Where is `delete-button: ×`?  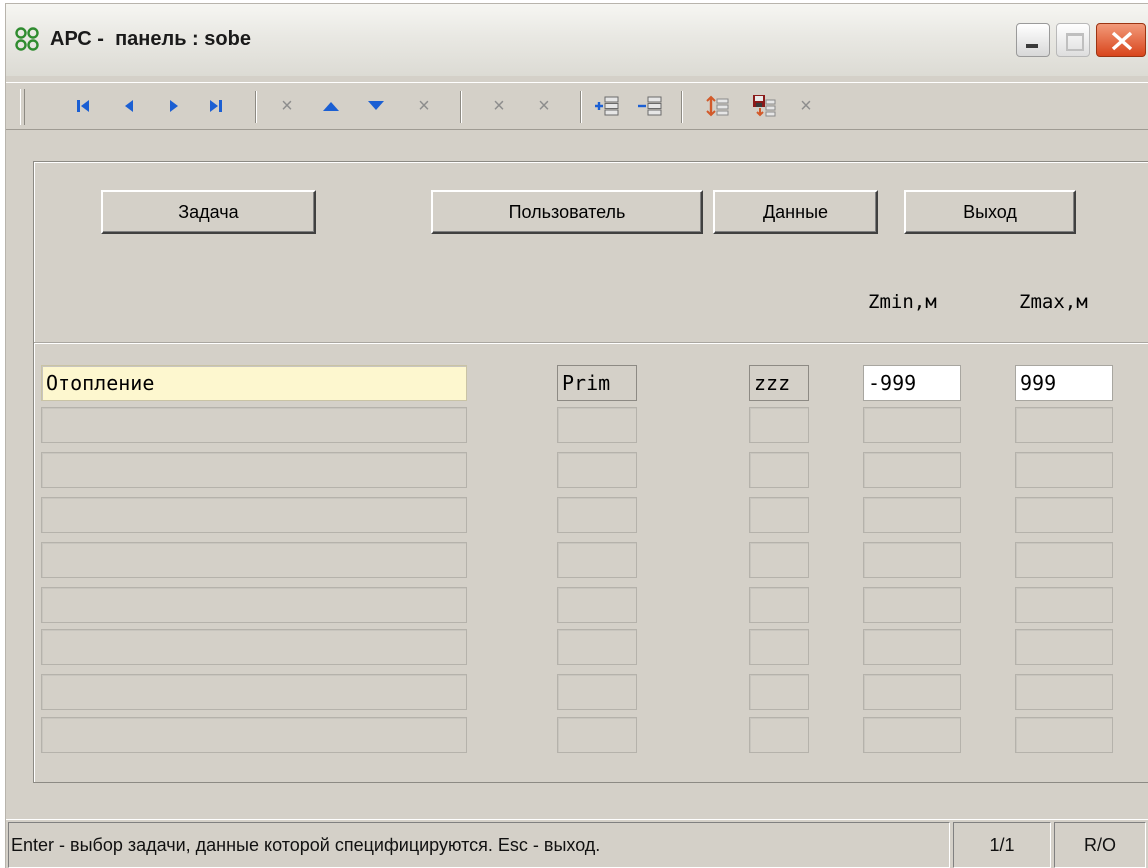 delete-button: × is located at coordinates (287, 106).